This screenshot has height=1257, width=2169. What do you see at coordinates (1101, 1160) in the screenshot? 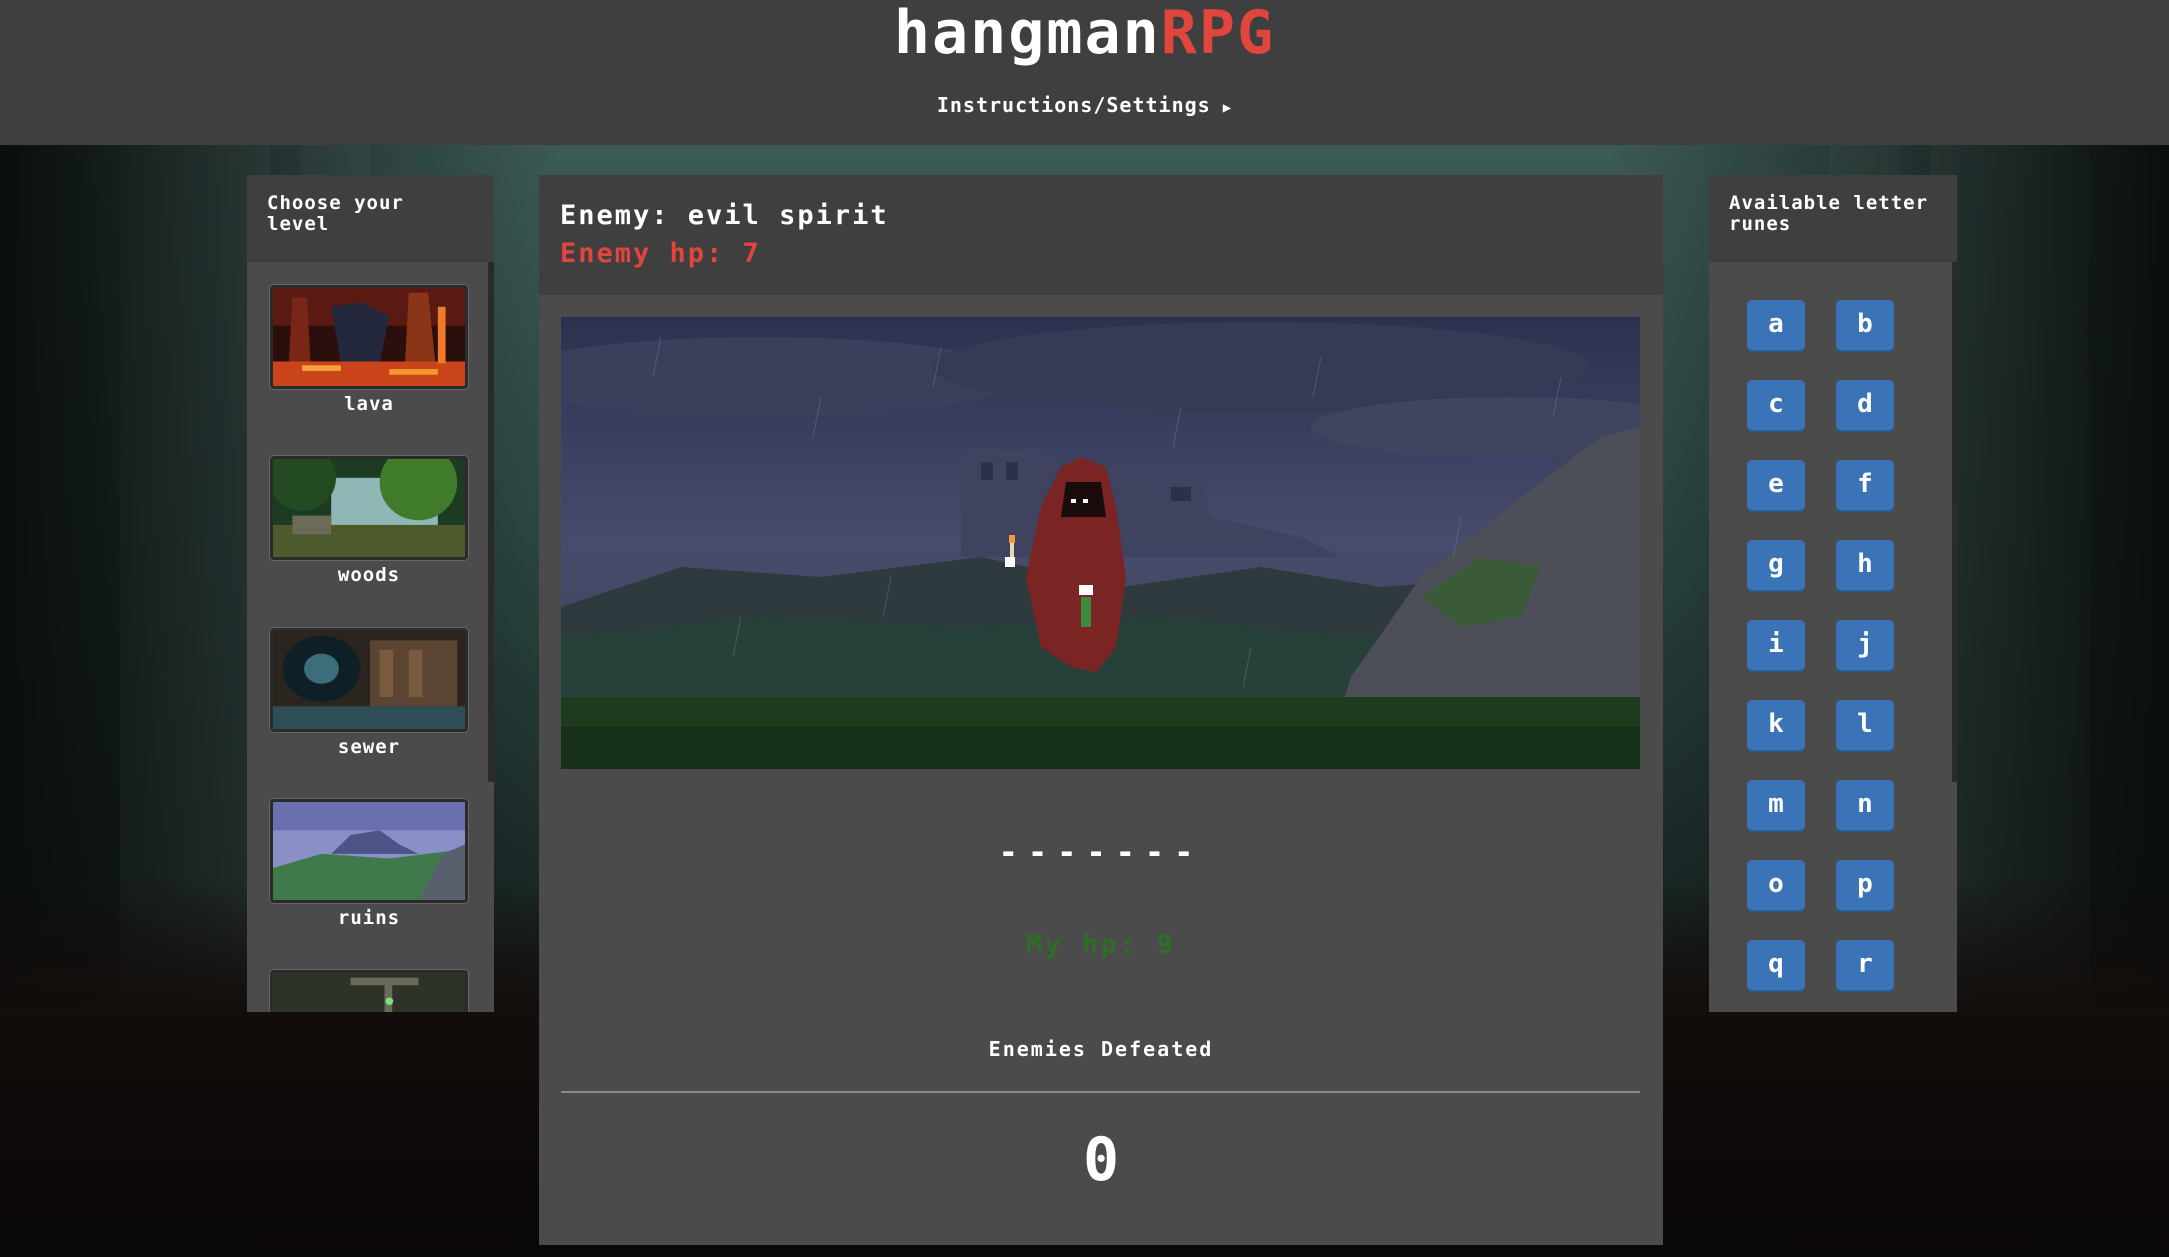
I see `enemies-defeated-count: 0` at bounding box center [1101, 1160].